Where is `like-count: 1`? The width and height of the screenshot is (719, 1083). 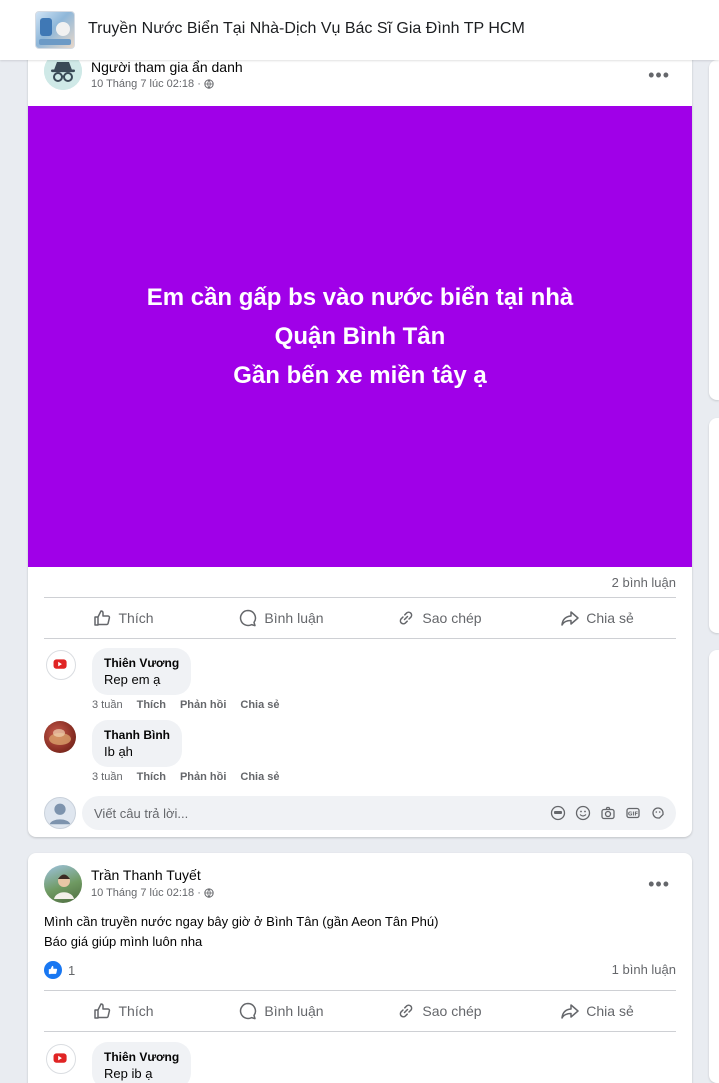
like-count: 1 is located at coordinates (72, 970).